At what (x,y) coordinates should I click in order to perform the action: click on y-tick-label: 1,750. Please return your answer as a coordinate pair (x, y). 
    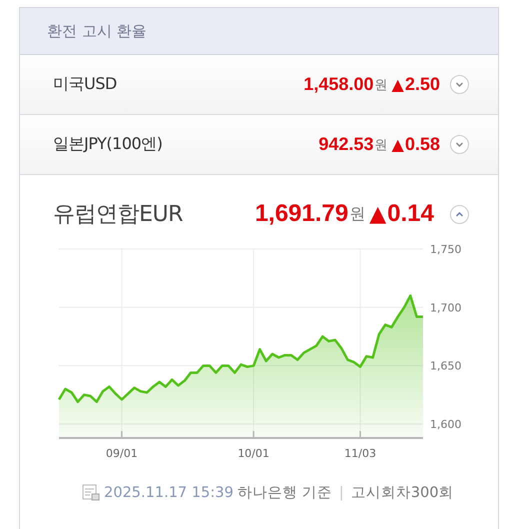
    Looking at the image, I should click on (446, 249).